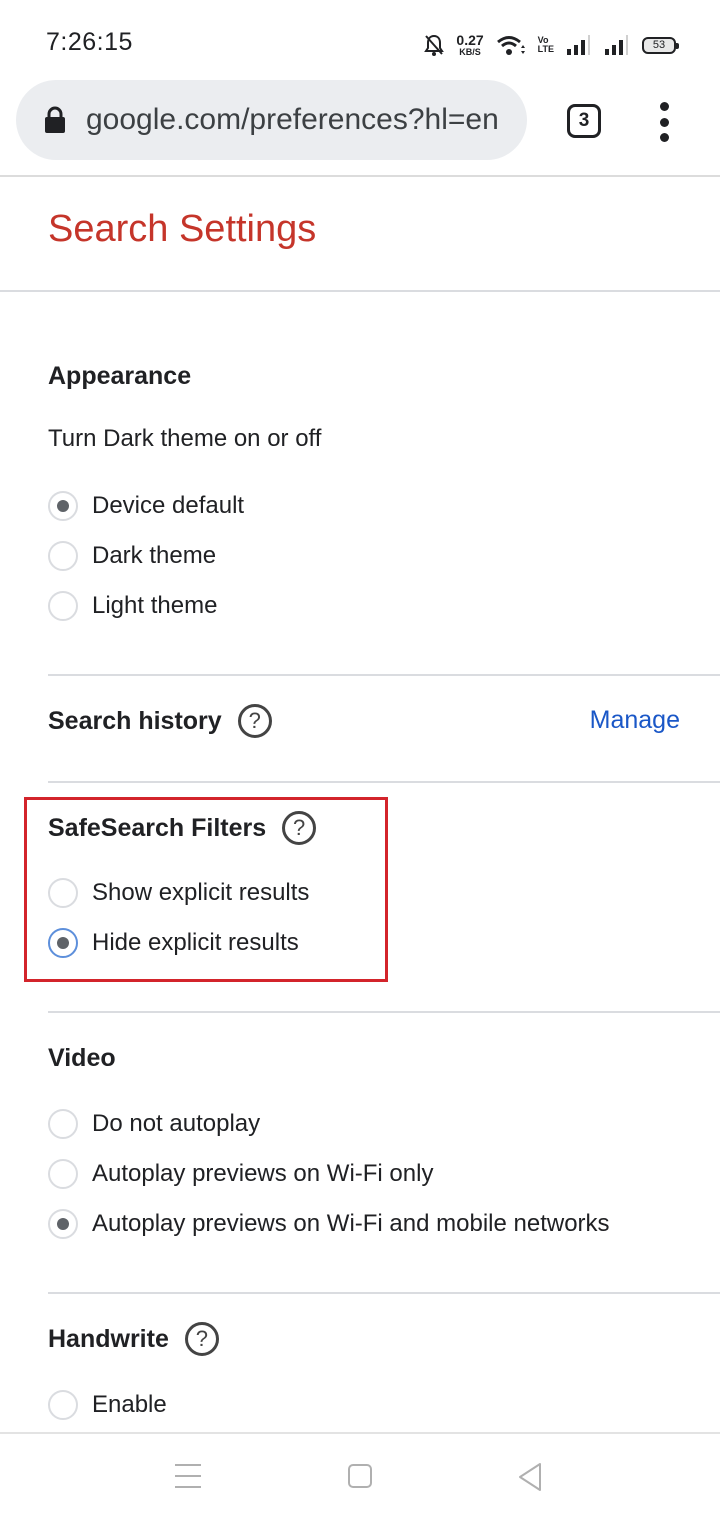 The height and width of the screenshot is (1520, 720). I want to click on status-icons: 0.27 KB/S Vo LTE 53, so click(551, 45).